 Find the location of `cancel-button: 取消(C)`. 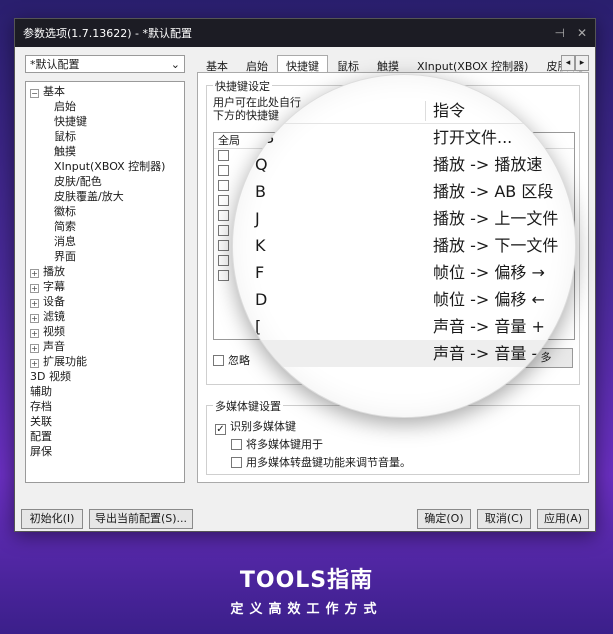

cancel-button: 取消(C) is located at coordinates (504, 519).